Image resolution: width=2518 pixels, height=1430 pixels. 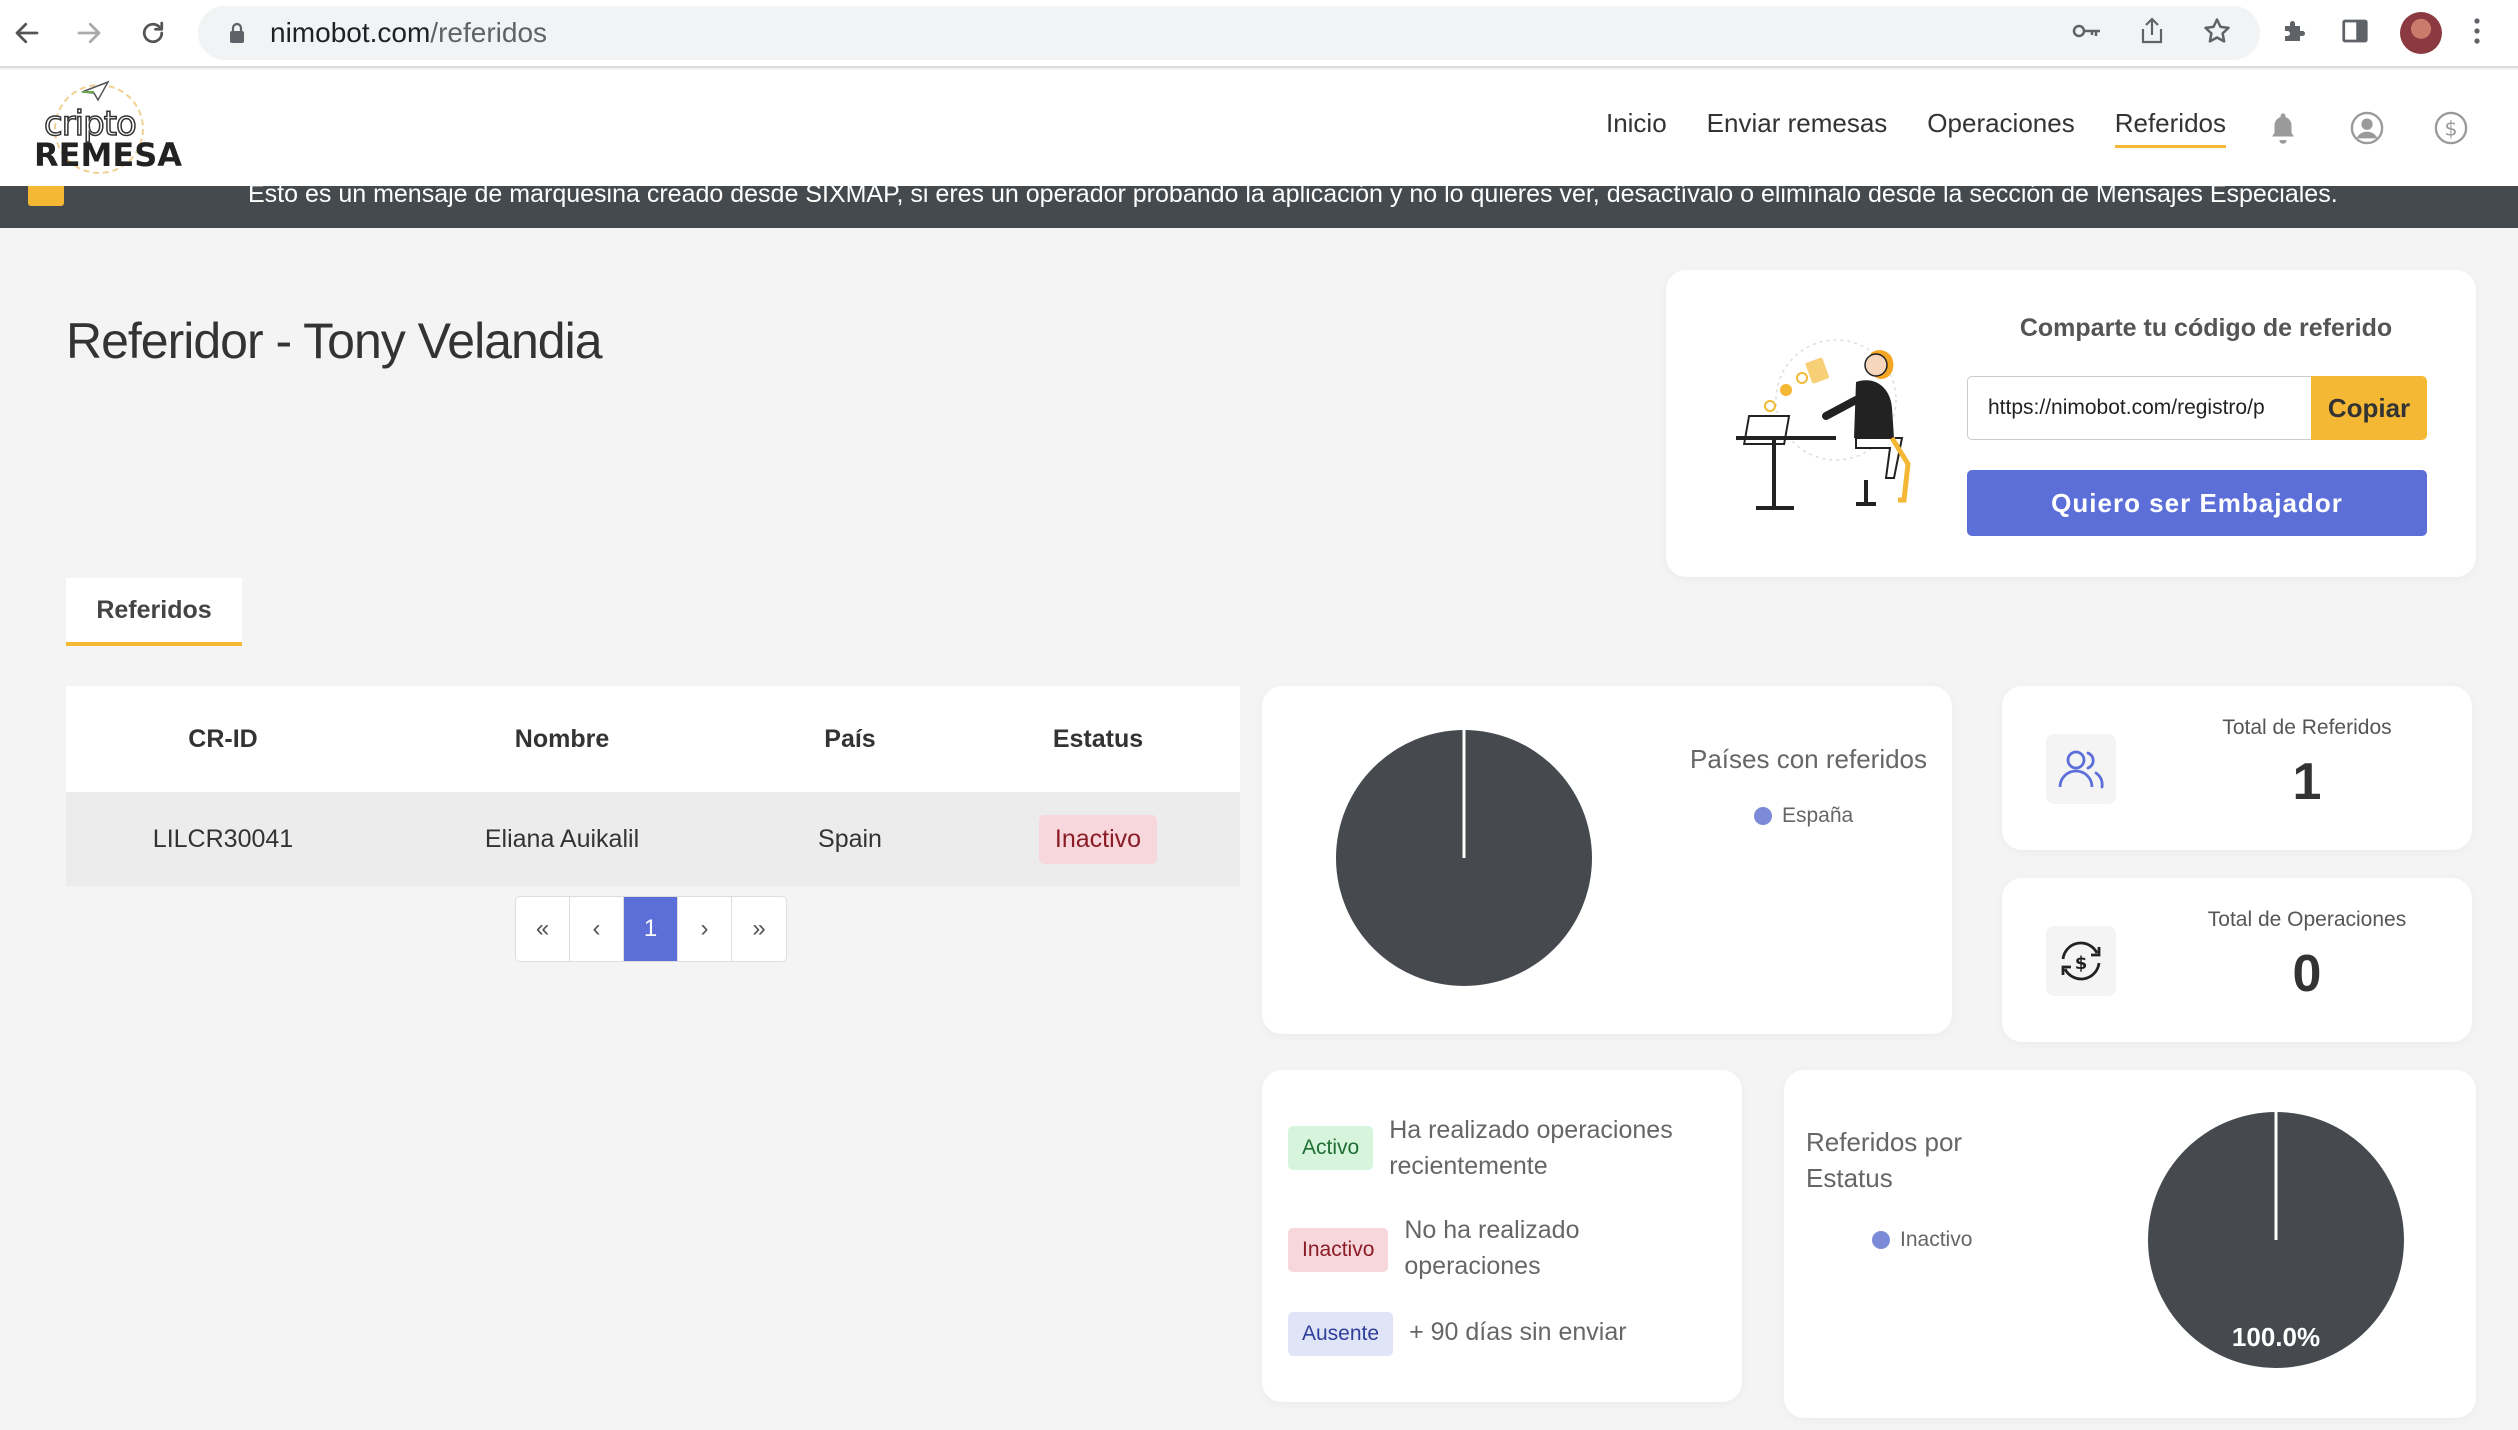 I want to click on profile-avatar, so click(x=2421, y=33).